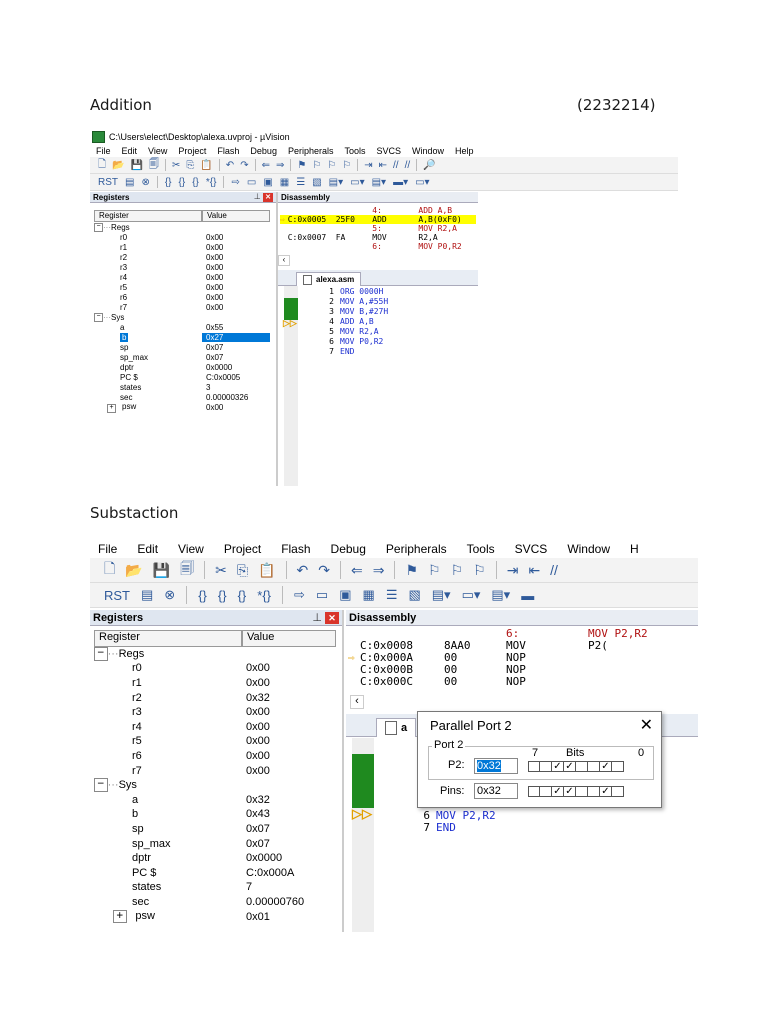  What do you see at coordinates (236, 216) in the screenshot?
I see `column-header-value: Value` at bounding box center [236, 216].